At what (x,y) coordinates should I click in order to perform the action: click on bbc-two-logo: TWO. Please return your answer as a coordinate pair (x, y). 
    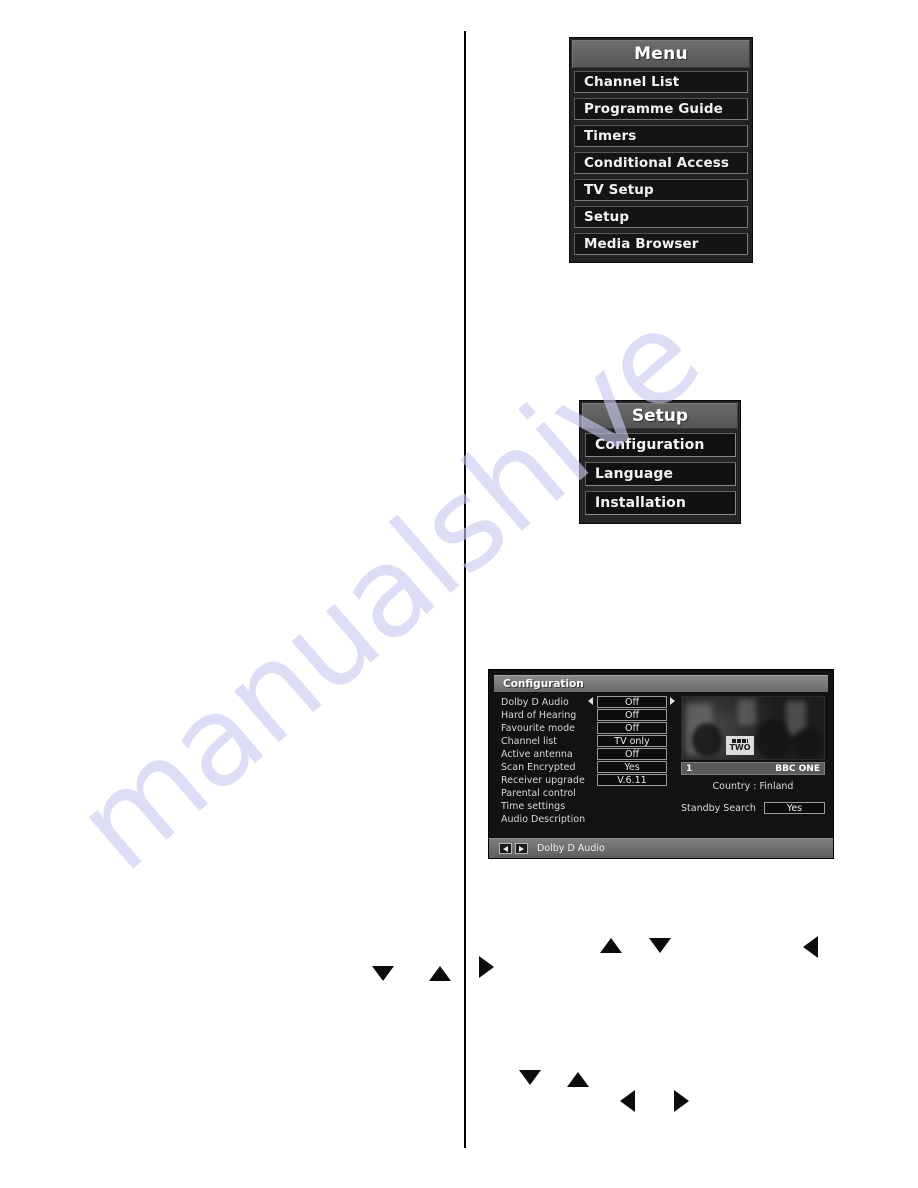
    Looking at the image, I should click on (740, 745).